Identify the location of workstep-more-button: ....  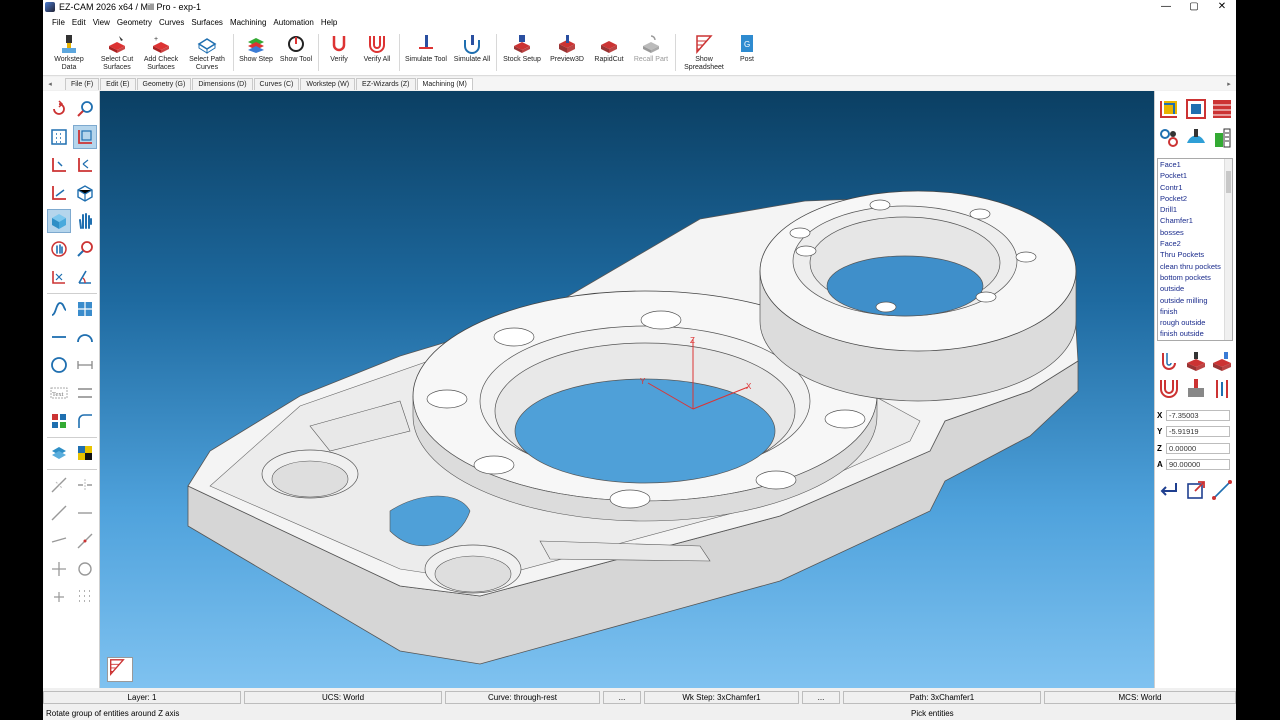
(821, 697).